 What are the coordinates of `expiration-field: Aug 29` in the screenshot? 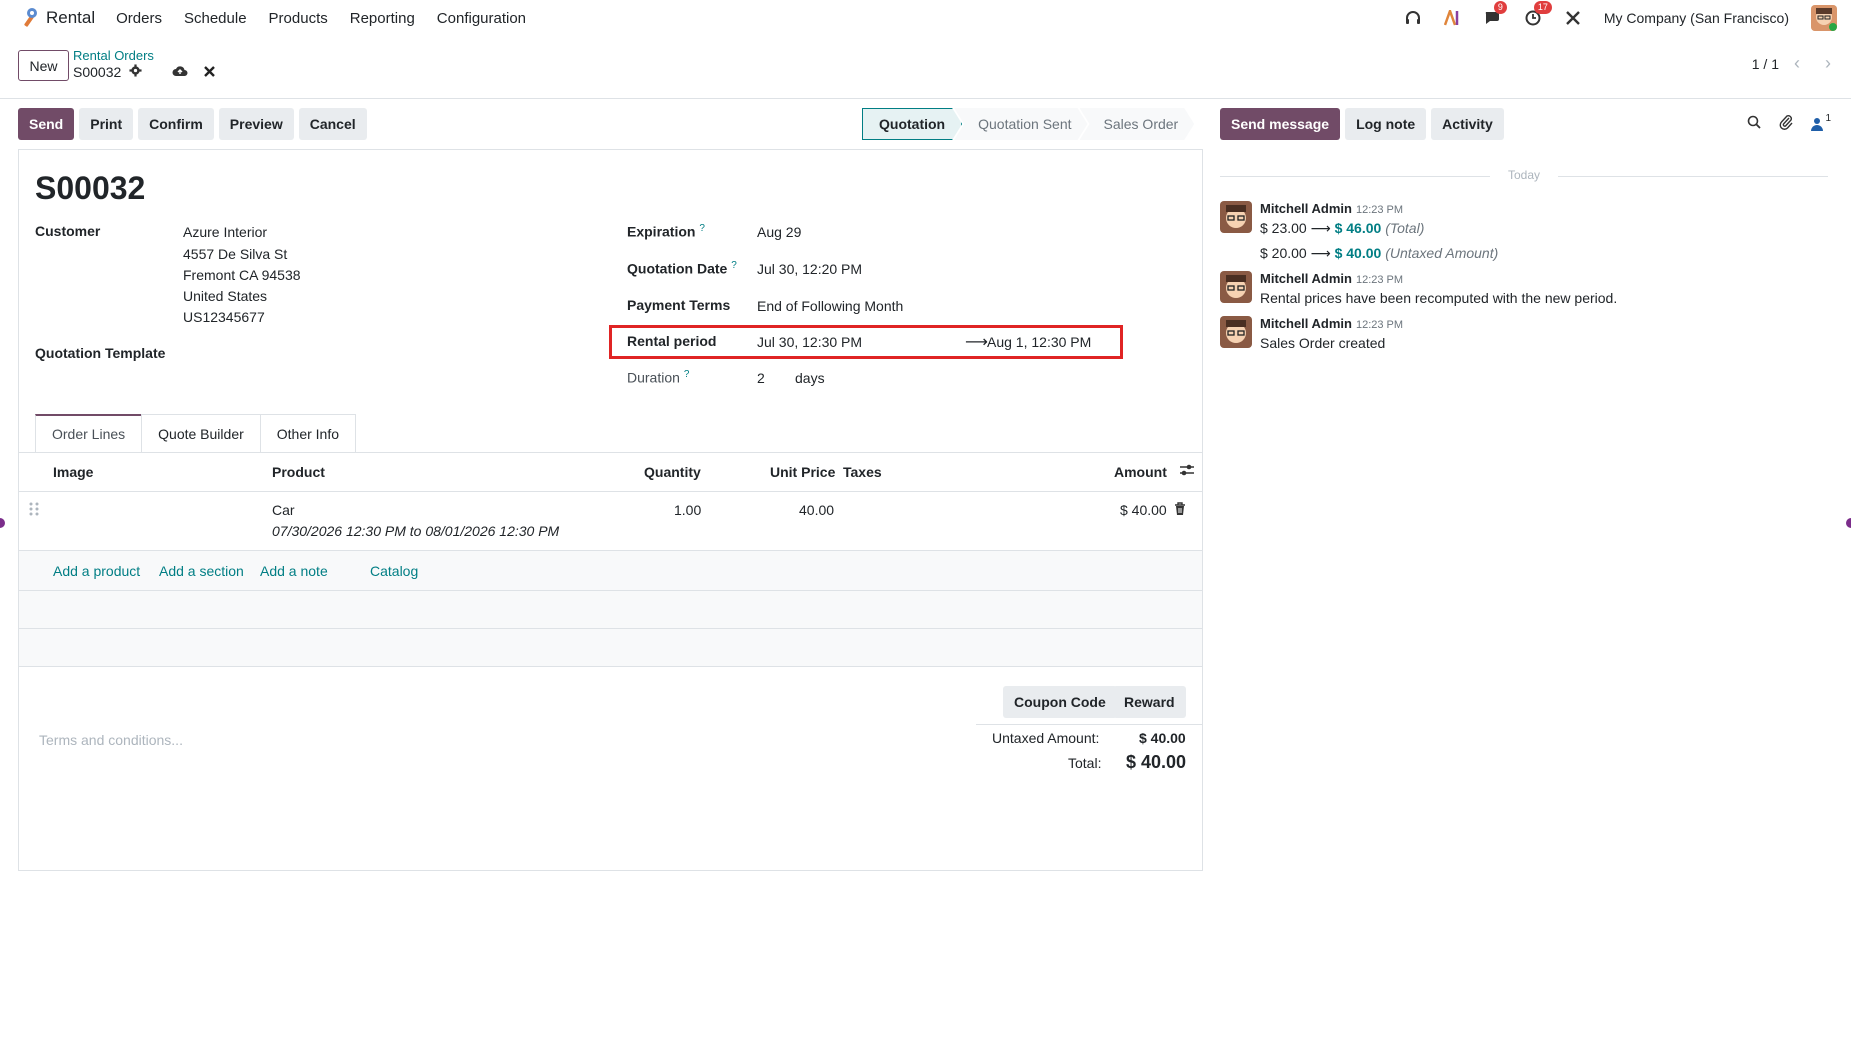 It's located at (779, 232).